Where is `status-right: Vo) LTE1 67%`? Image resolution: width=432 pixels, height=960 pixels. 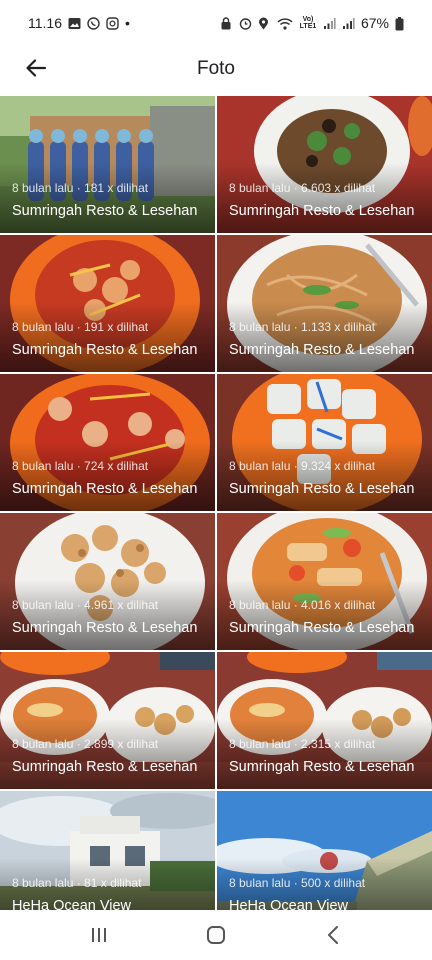 status-right: Vo) LTE1 67% is located at coordinates (312, 23).